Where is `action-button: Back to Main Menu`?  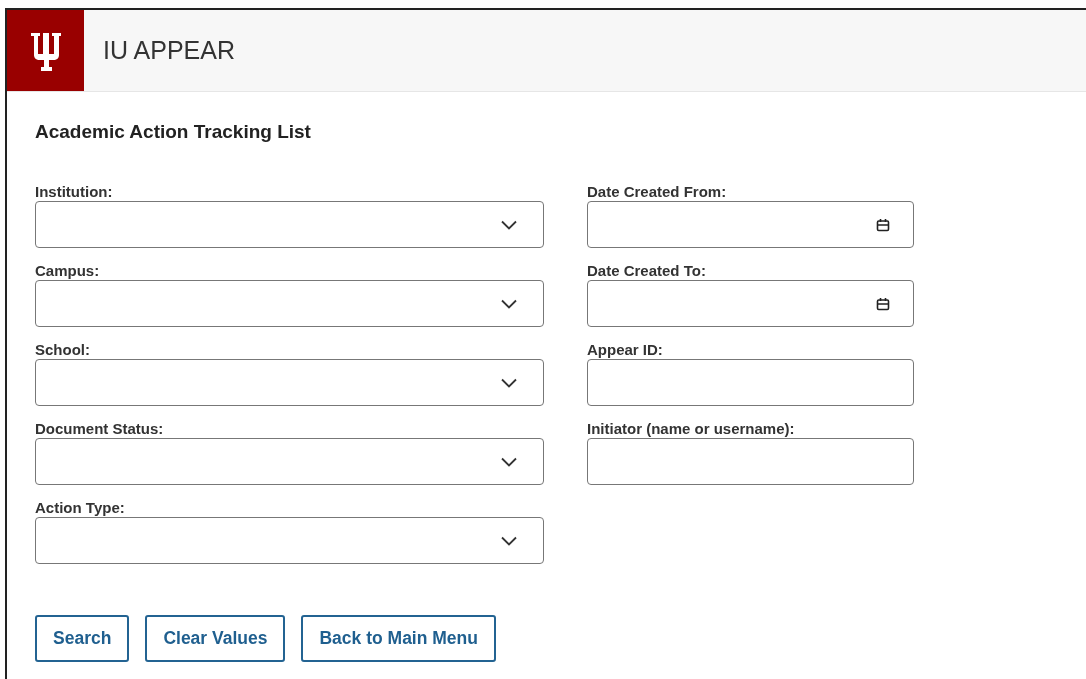
action-button: Back to Main Menu is located at coordinates (398, 638).